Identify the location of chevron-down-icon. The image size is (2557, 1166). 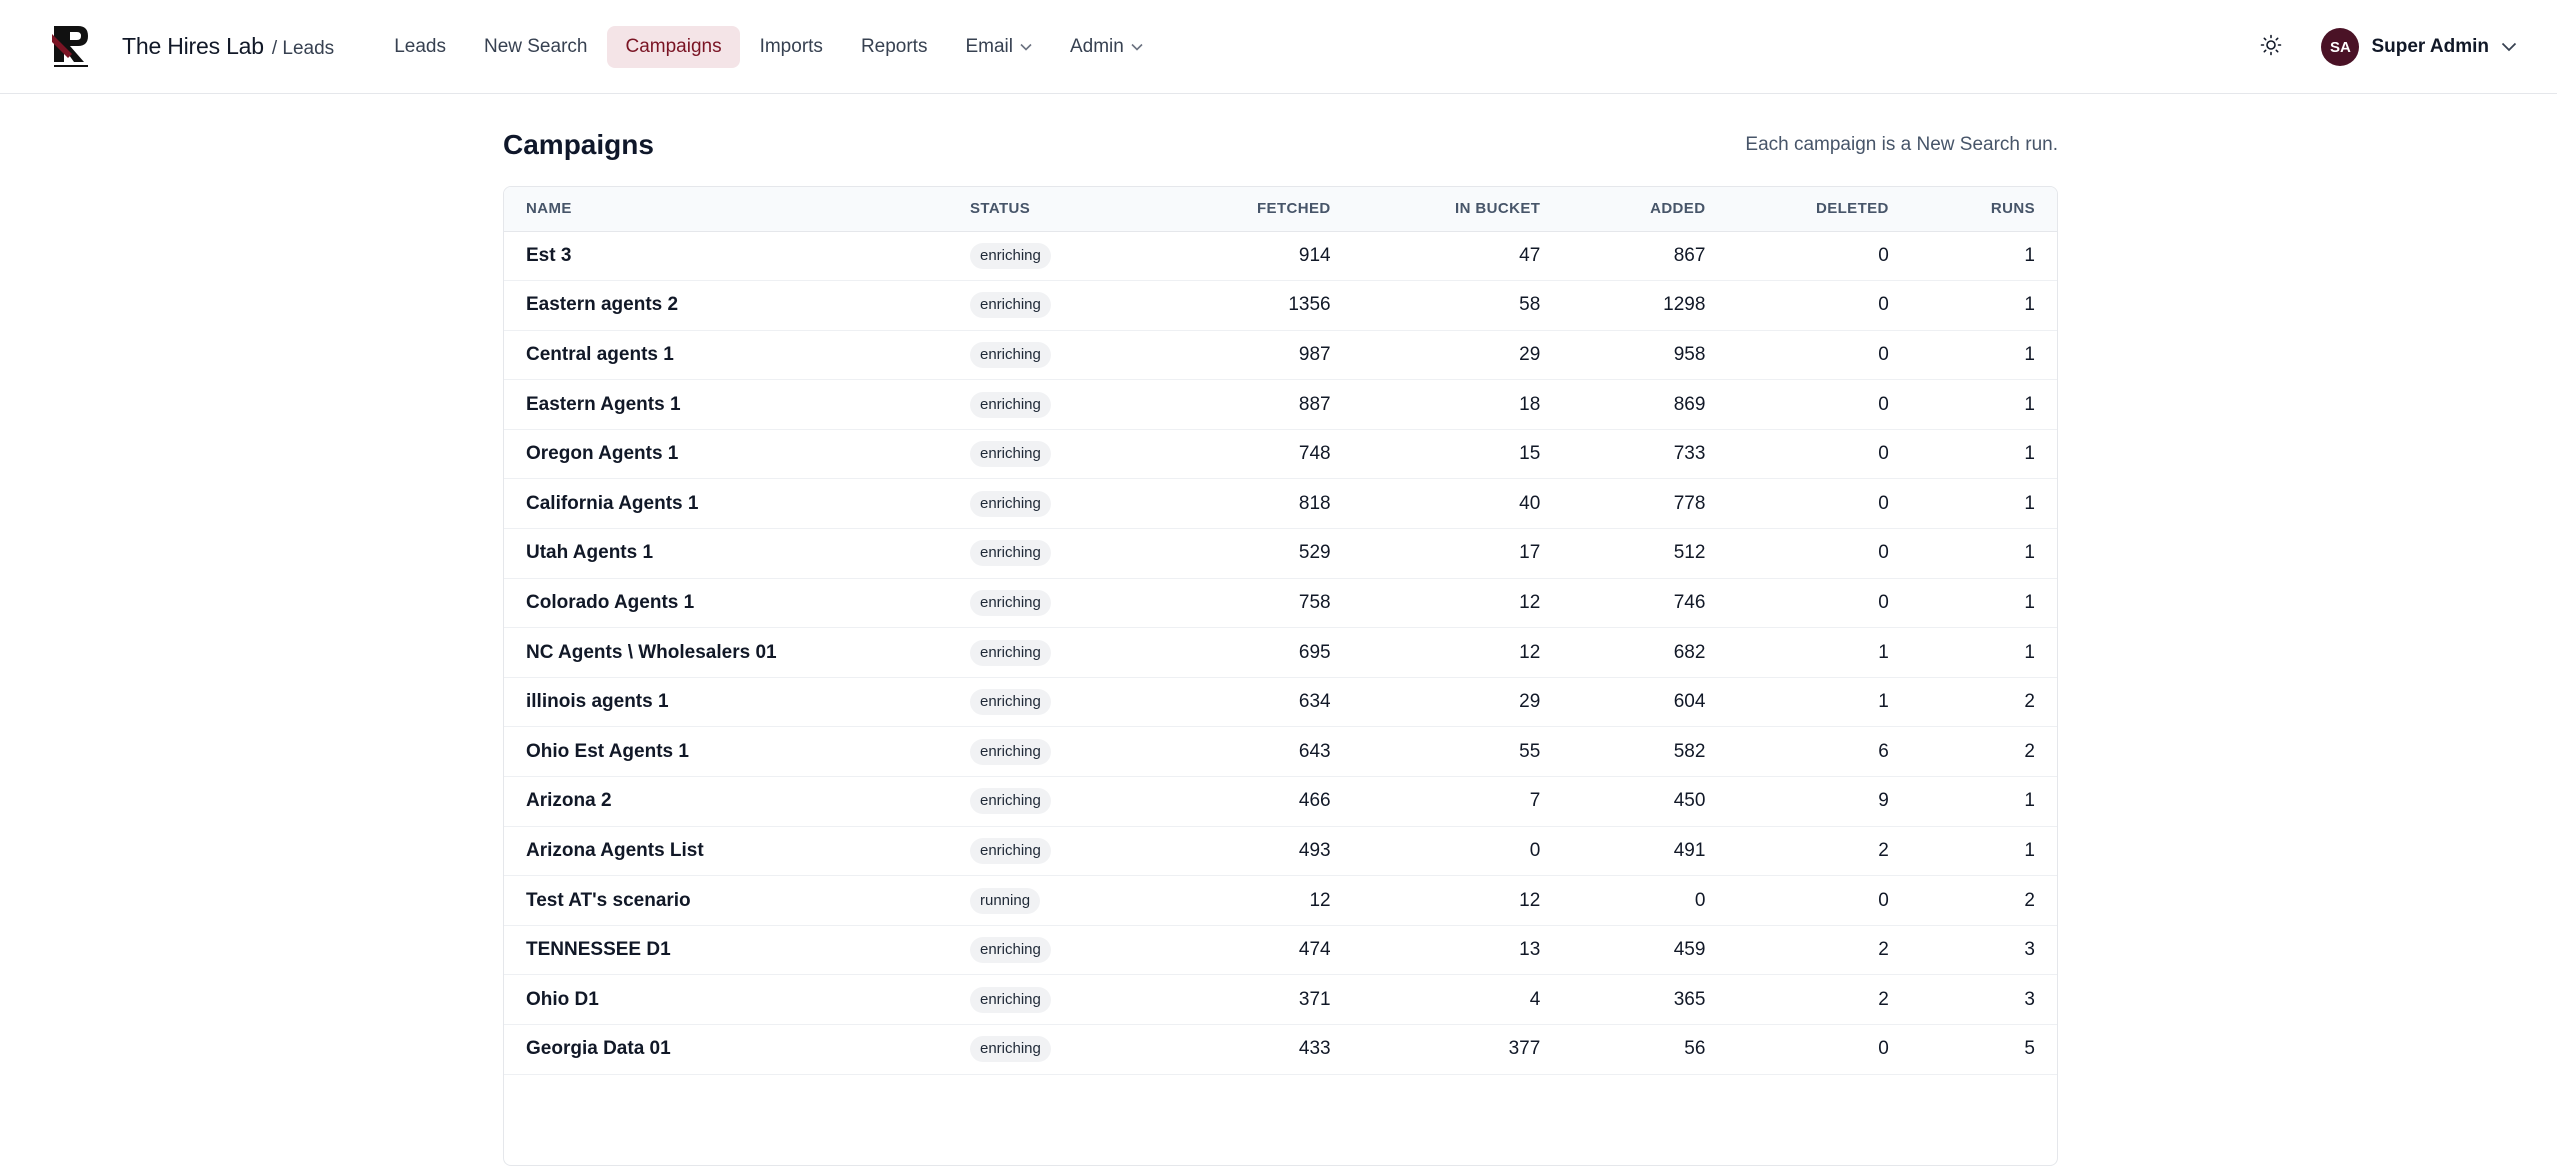
(2509, 47).